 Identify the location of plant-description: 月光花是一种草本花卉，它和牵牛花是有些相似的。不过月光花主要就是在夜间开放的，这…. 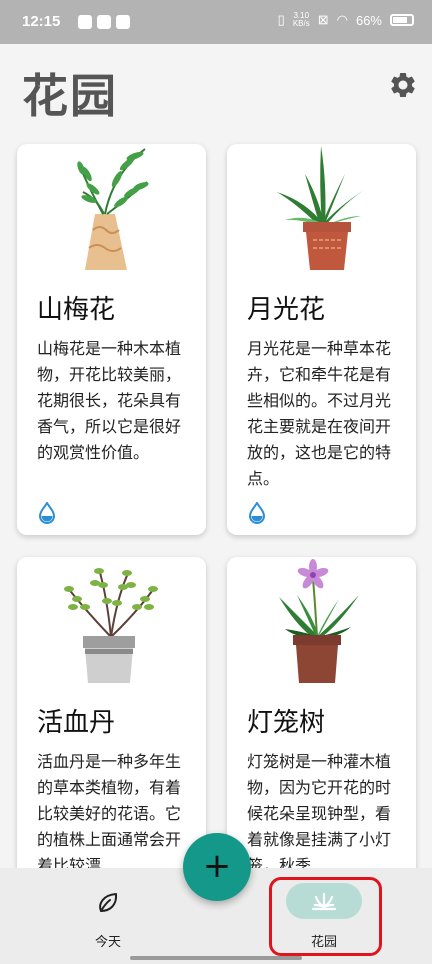
(319, 413).